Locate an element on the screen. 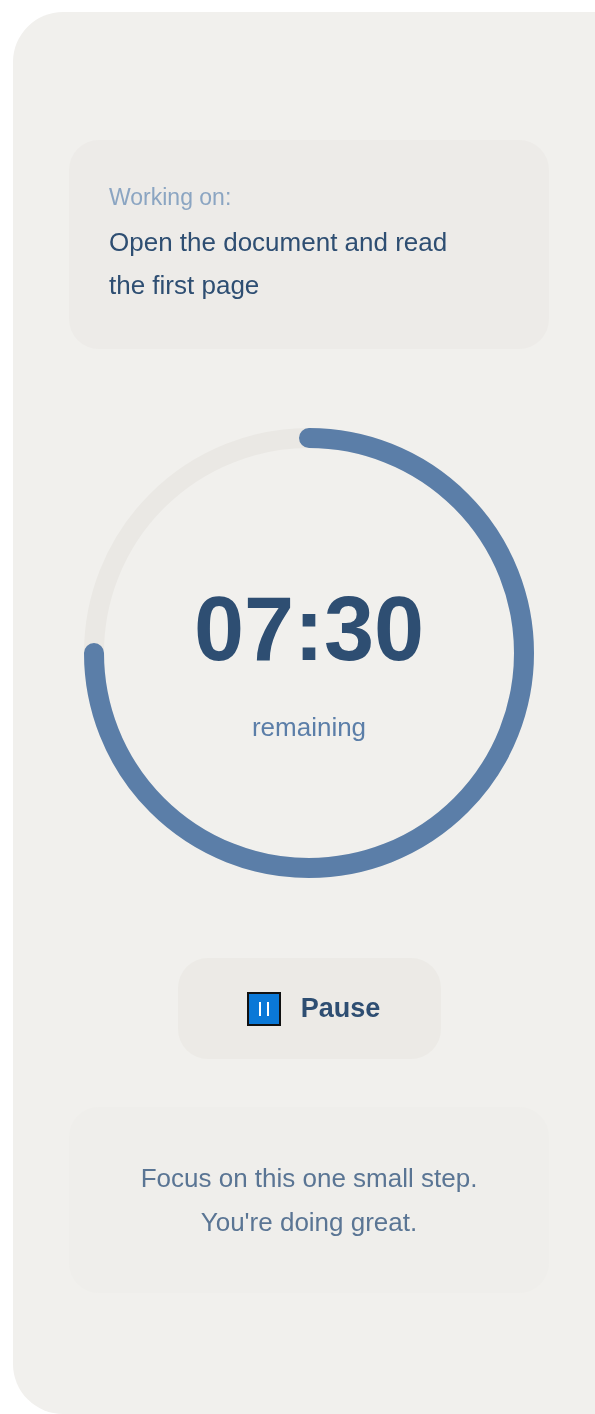  encouragement-text: You're doing great. is located at coordinates (309, 1222).